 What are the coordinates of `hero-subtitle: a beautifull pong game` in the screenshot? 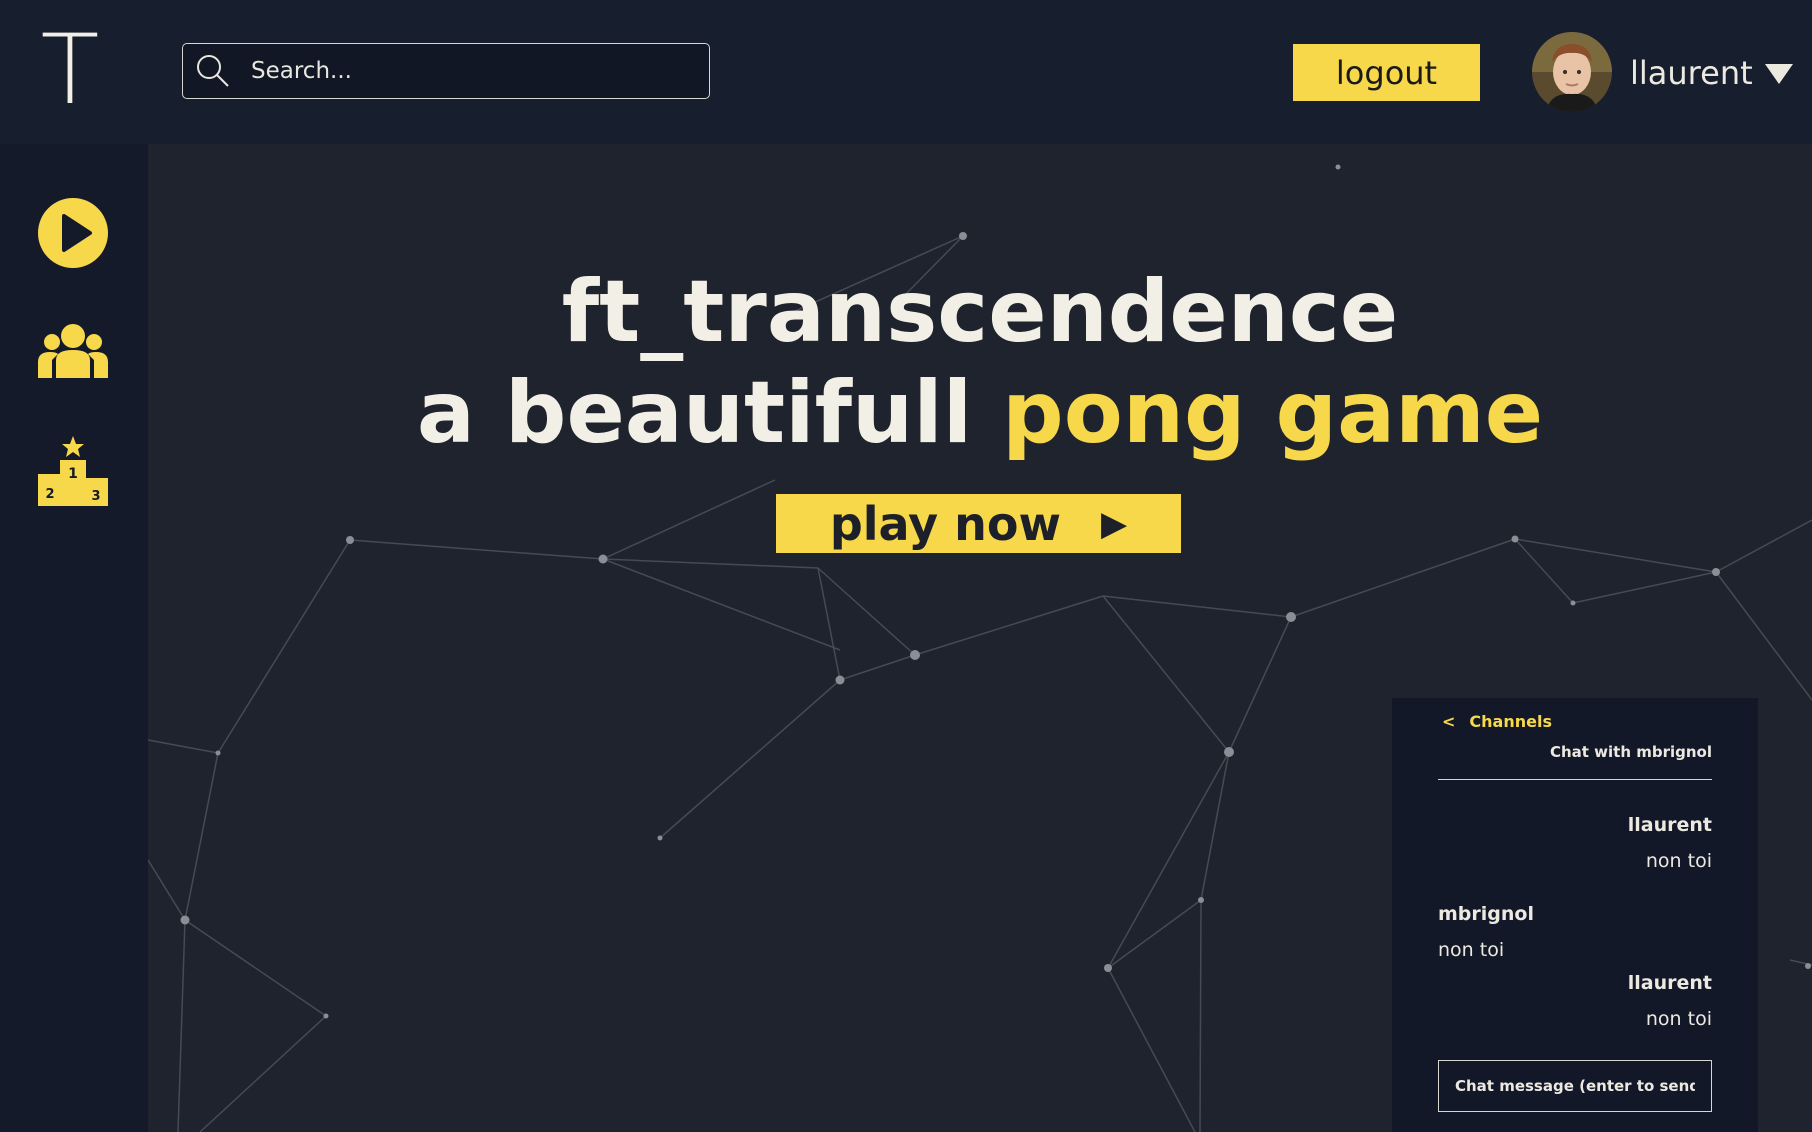 It's located at (980, 413).